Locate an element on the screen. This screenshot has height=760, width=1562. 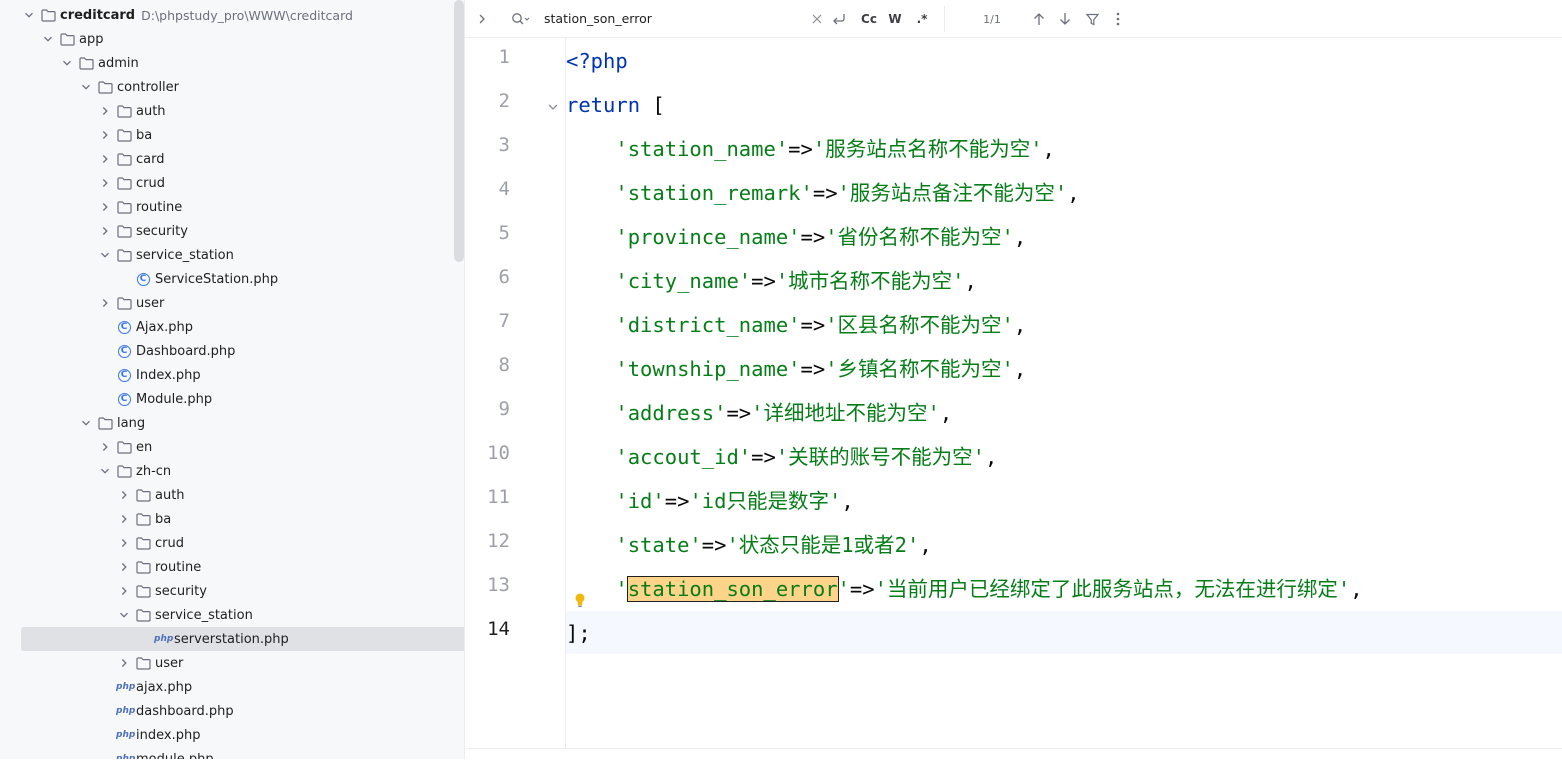
tree-item-lang: lang is located at coordinates (232, 423).